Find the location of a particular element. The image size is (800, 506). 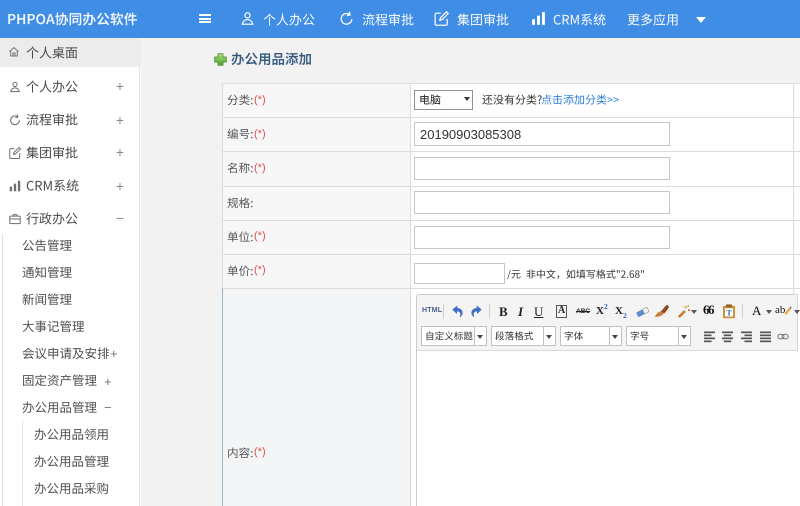

svg-text: T is located at coordinates (729, 313).